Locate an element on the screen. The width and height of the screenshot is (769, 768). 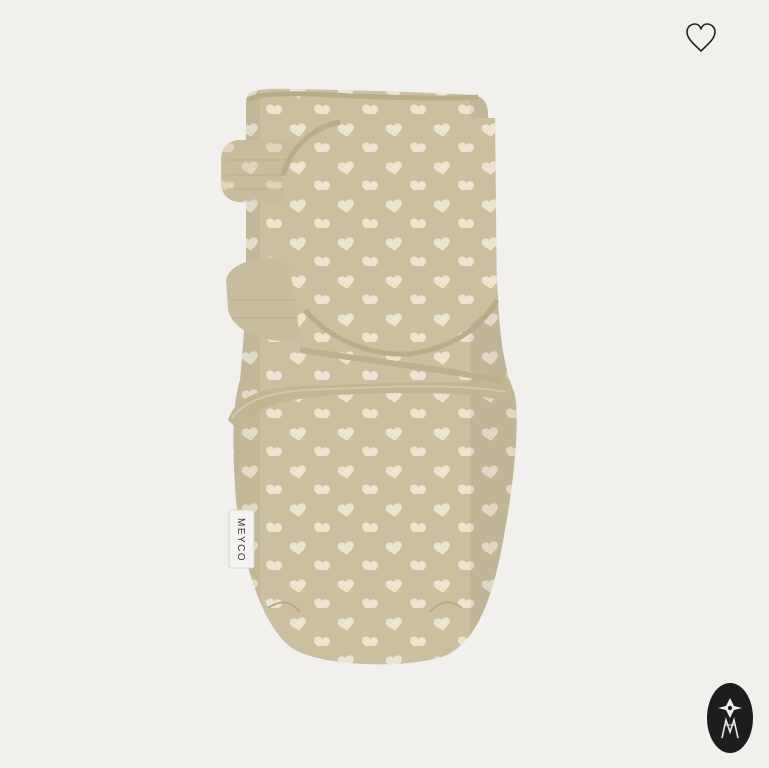
brand-label-tag: MEYCO is located at coordinates (241, 539).